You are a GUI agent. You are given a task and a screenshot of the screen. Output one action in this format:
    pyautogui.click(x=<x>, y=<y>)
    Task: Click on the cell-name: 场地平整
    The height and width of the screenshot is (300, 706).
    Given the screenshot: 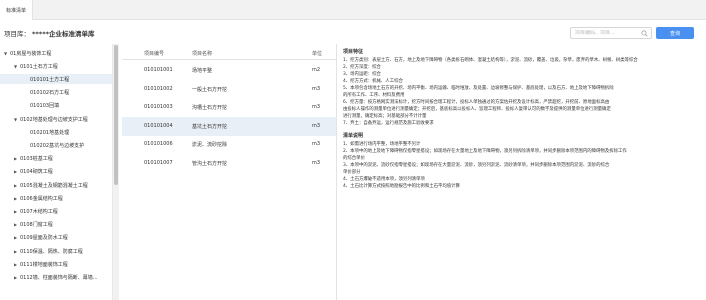 What is the action you would take?
    pyautogui.click(x=202, y=71)
    